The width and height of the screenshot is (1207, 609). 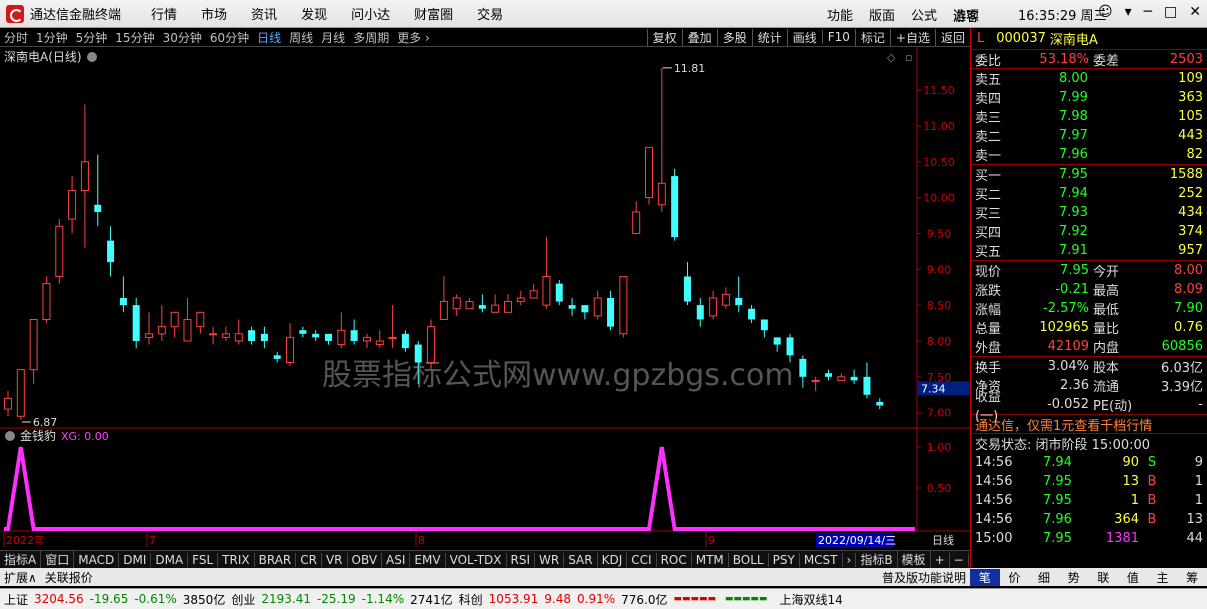 I want to click on indicator-tab: ROC, so click(x=674, y=559).